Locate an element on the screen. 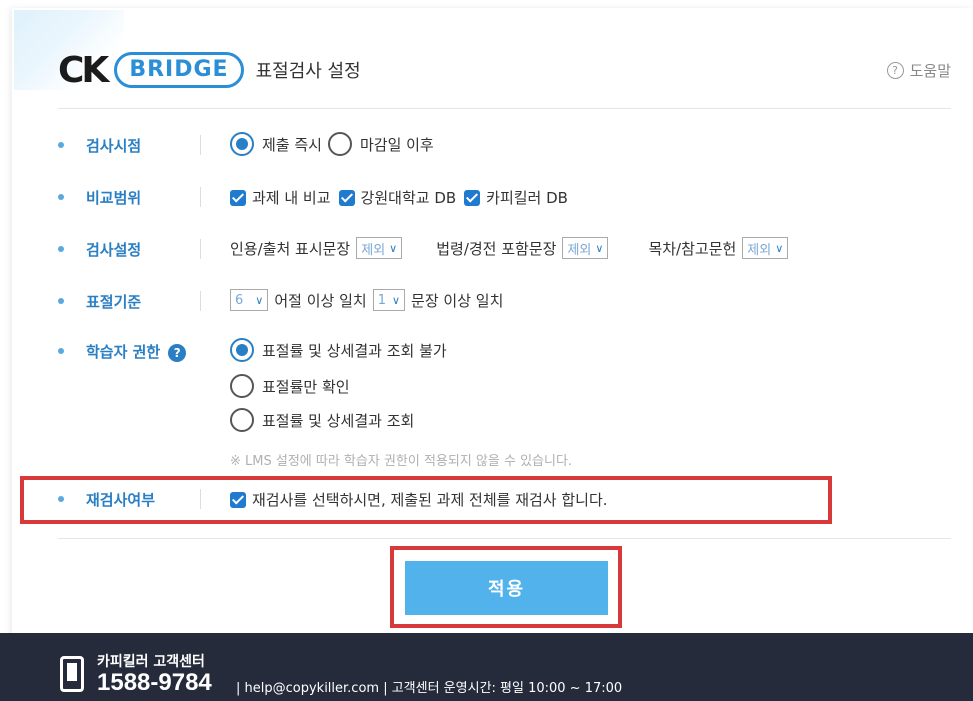 Image resolution: width=973 pixels, height=701 pixels. radio-after-deadline is located at coordinates (339, 144).